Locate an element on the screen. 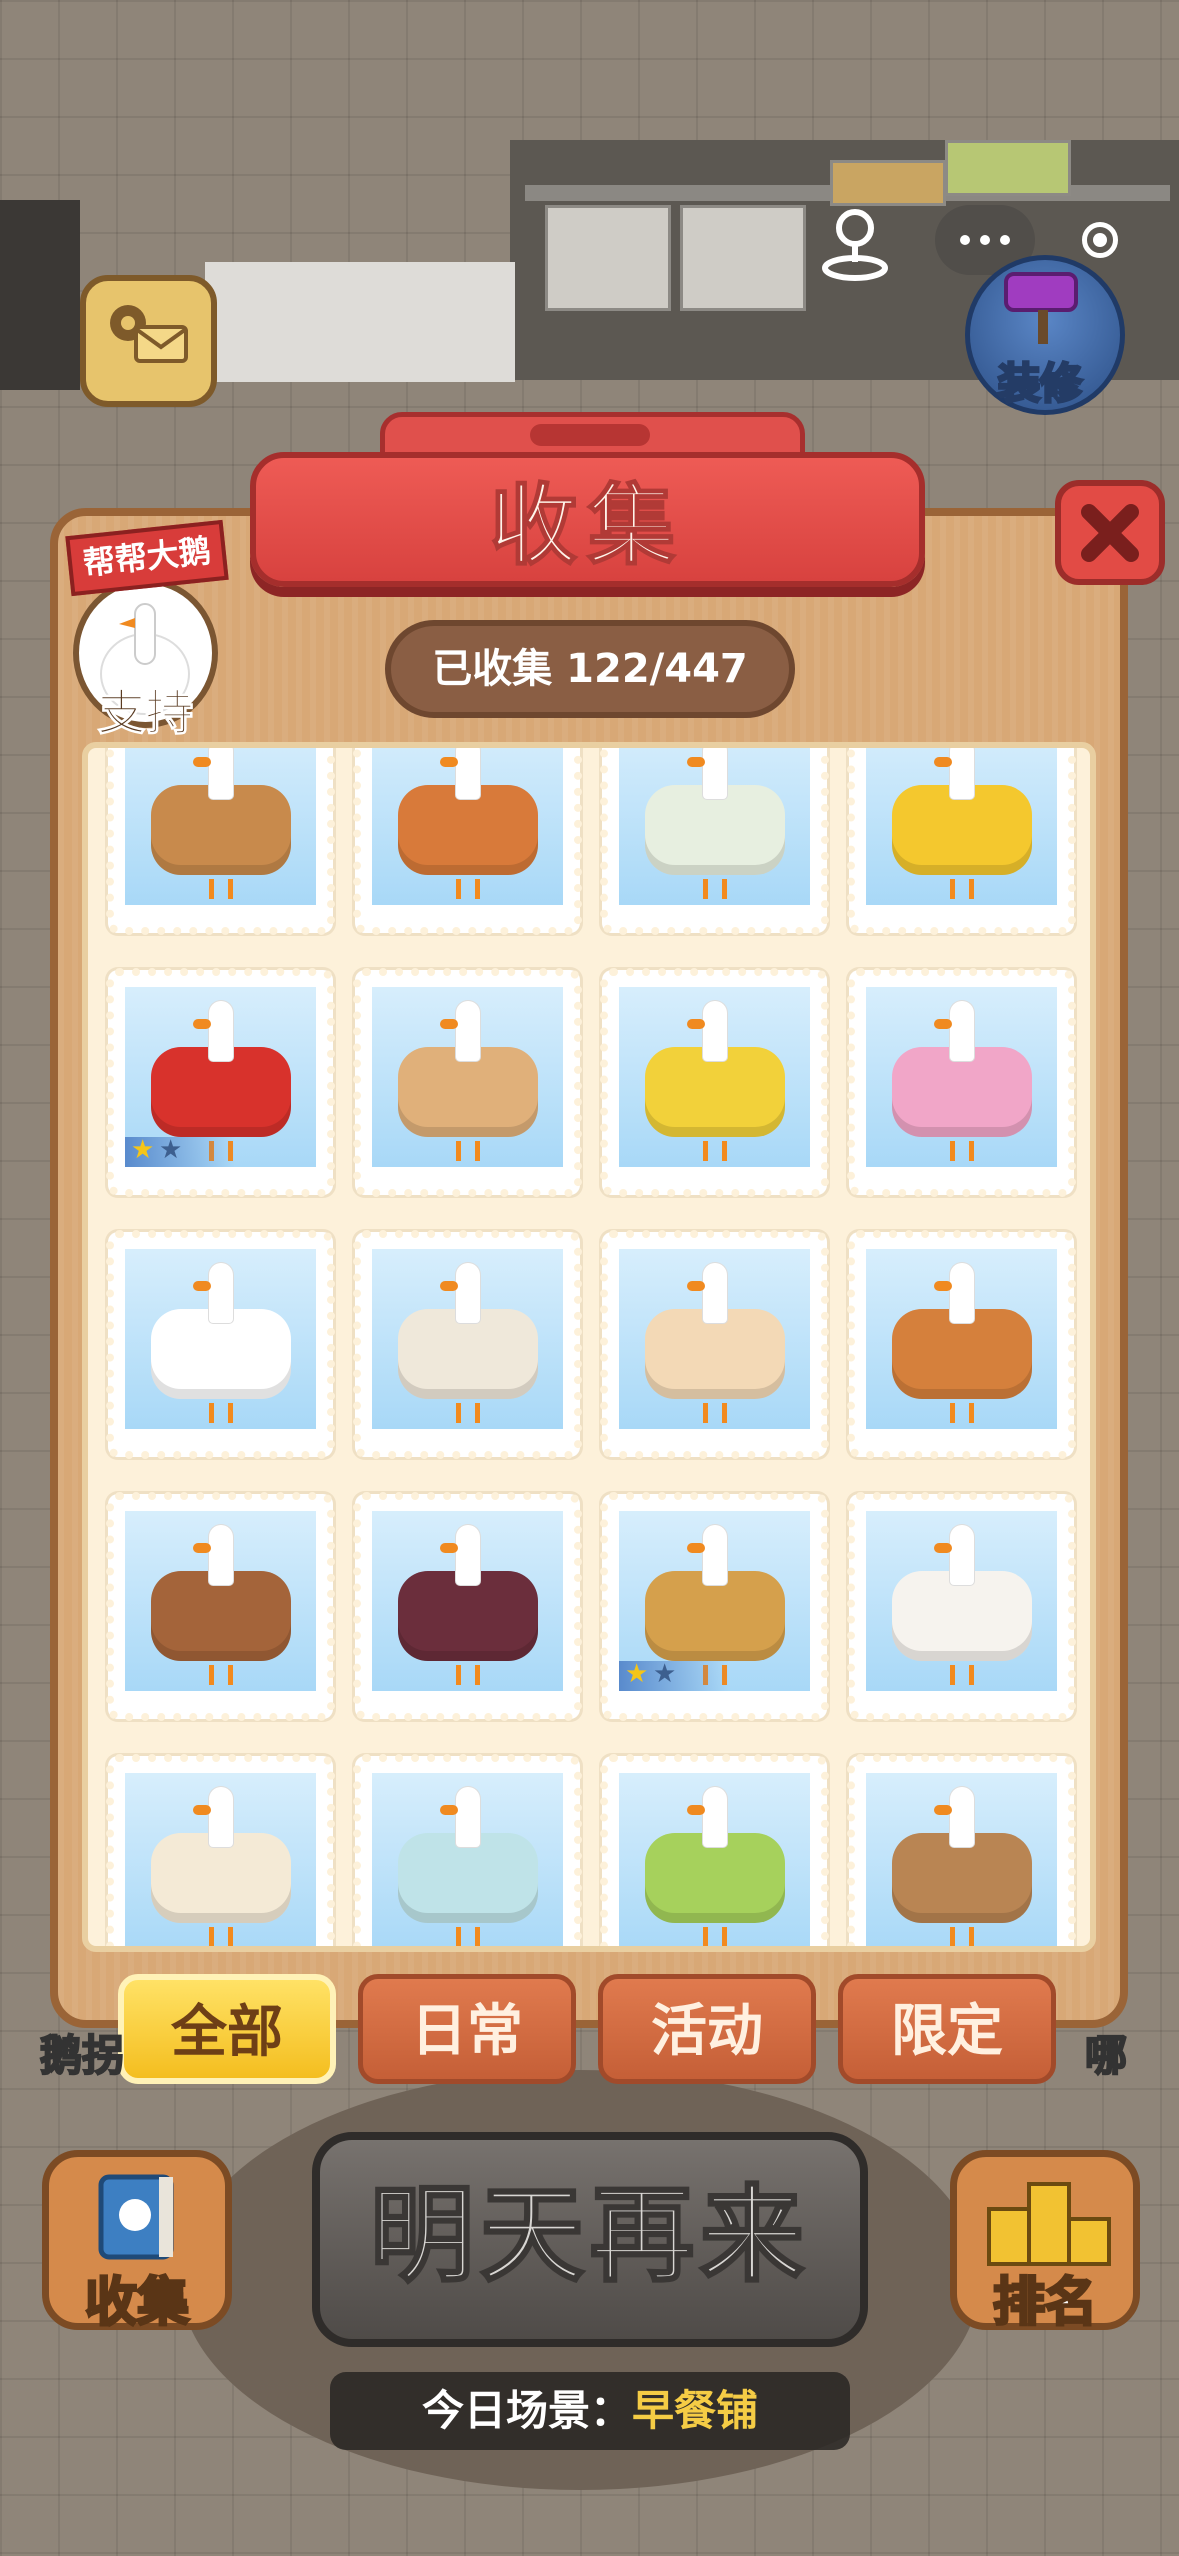 The height and width of the screenshot is (2556, 1179). collection-item-gardener-goose is located at coordinates (714, 1850).